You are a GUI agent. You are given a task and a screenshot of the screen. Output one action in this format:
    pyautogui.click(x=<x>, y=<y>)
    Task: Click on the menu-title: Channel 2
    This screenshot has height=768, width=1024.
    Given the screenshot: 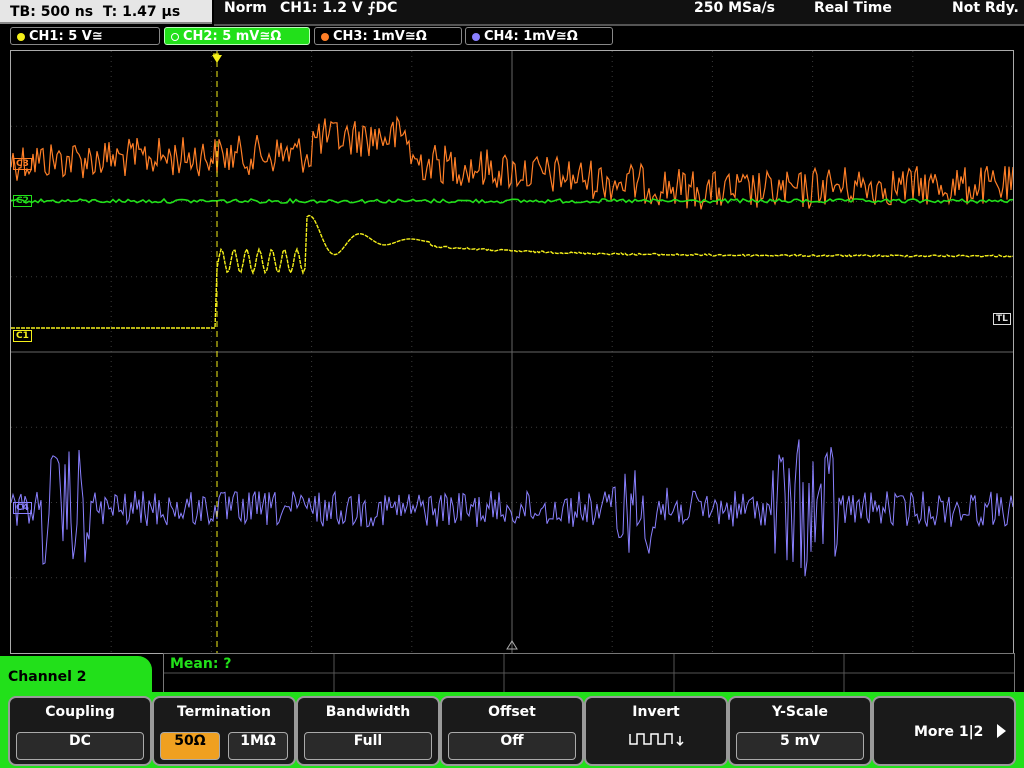 What is the action you would take?
    pyautogui.click(x=47, y=677)
    